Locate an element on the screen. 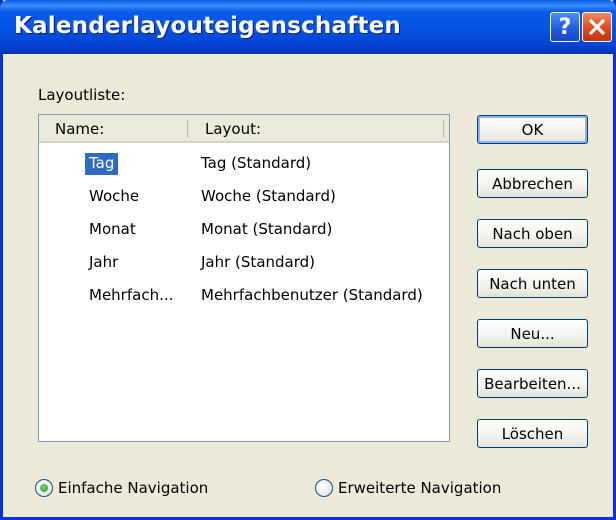 This screenshot has height=520, width=616. list-row-jahr: Jahr Jahr (Standard) is located at coordinates (244, 264).